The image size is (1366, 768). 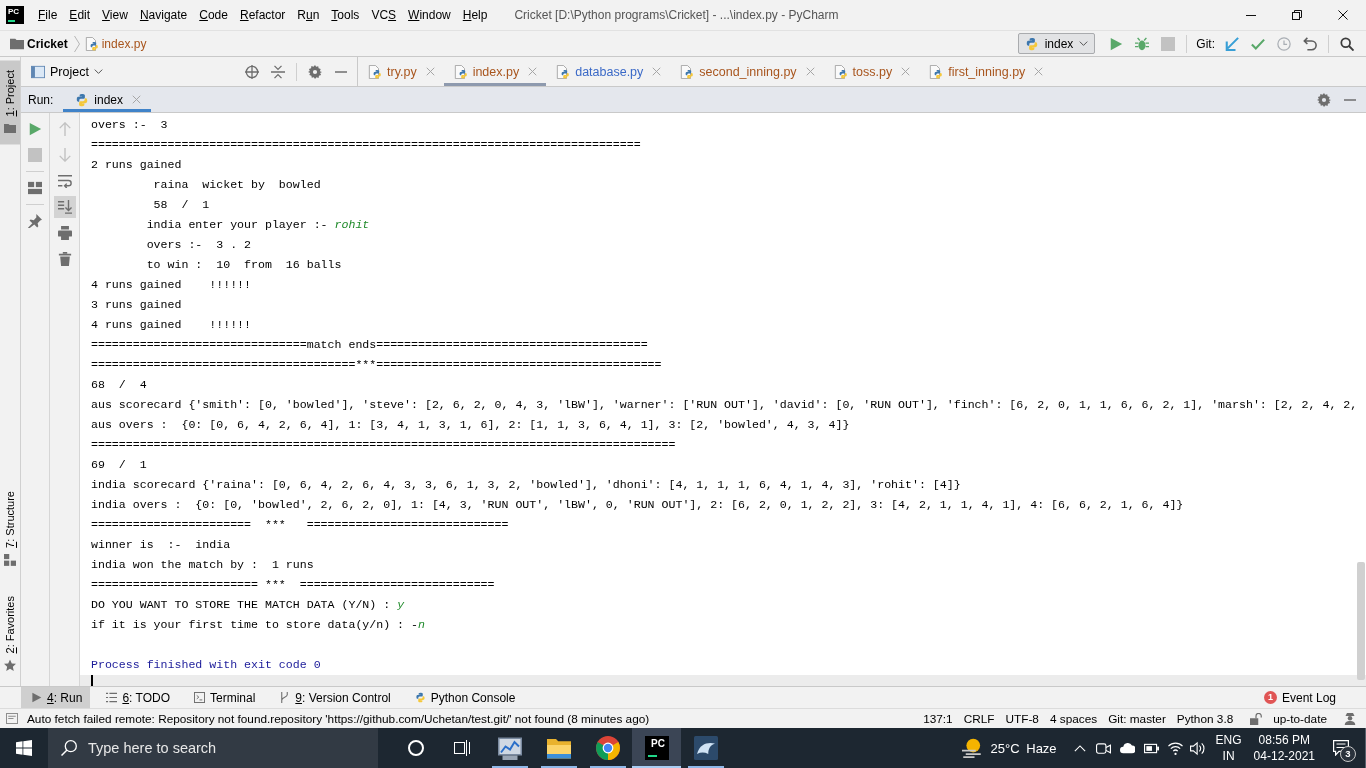 I want to click on python-icon, so click(x=82, y=99).